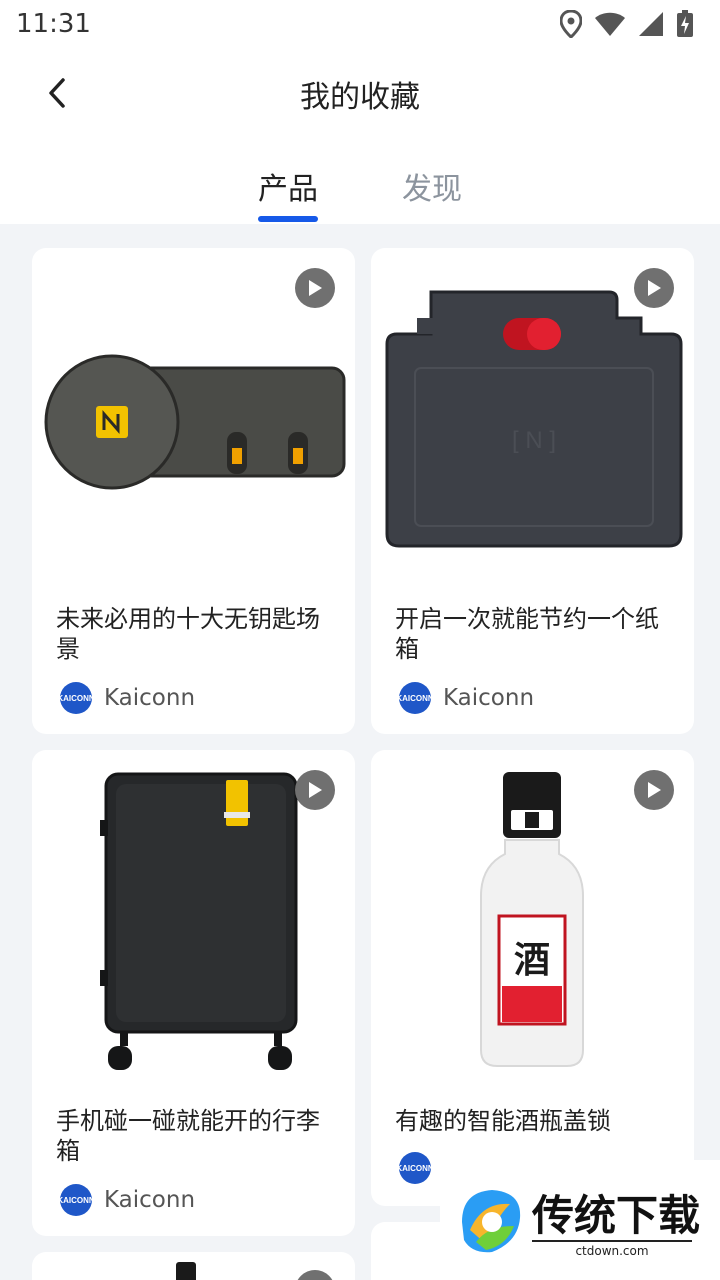 The image size is (720, 1280). What do you see at coordinates (571, 24) in the screenshot?
I see `location-icon` at bounding box center [571, 24].